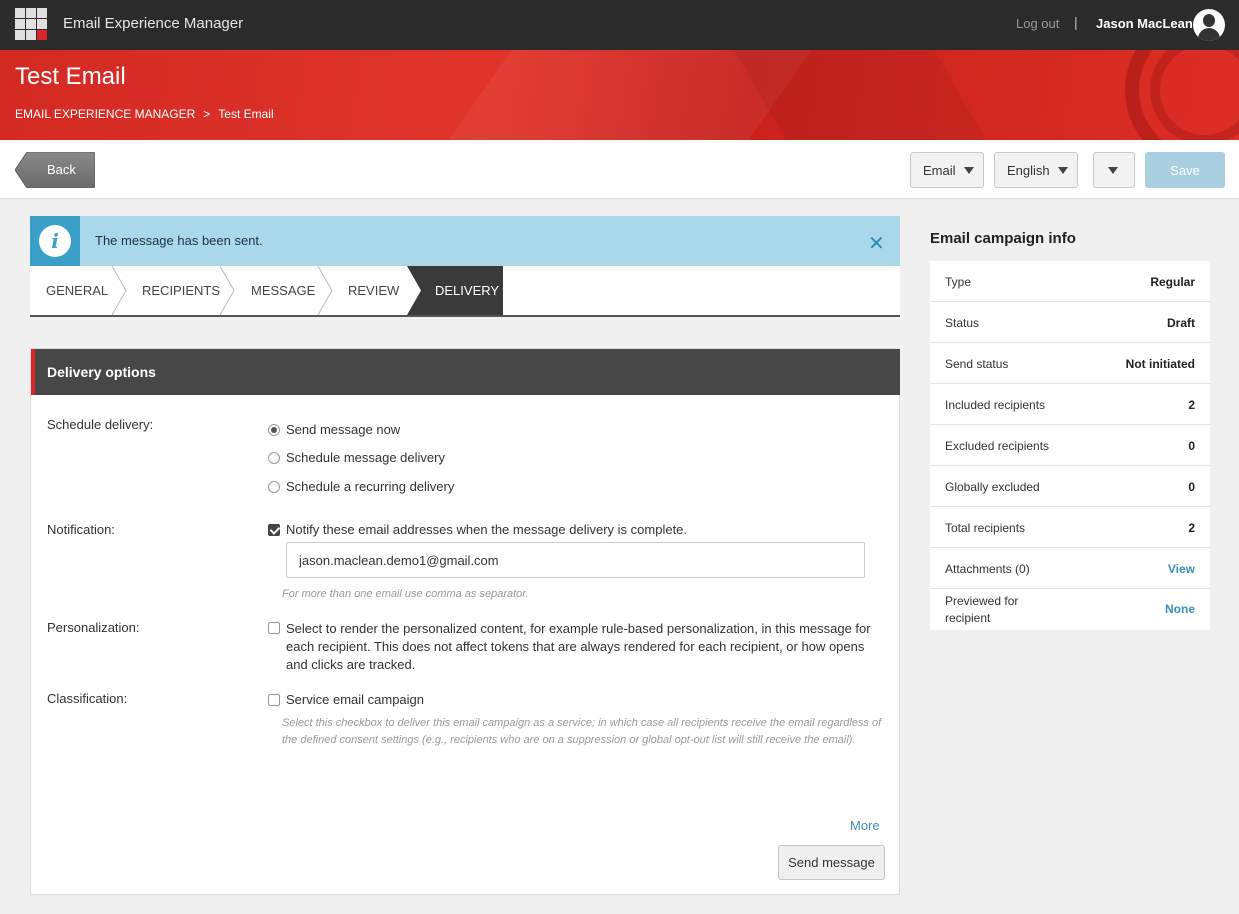  I want to click on channel-select-value: Email, so click(939, 170).